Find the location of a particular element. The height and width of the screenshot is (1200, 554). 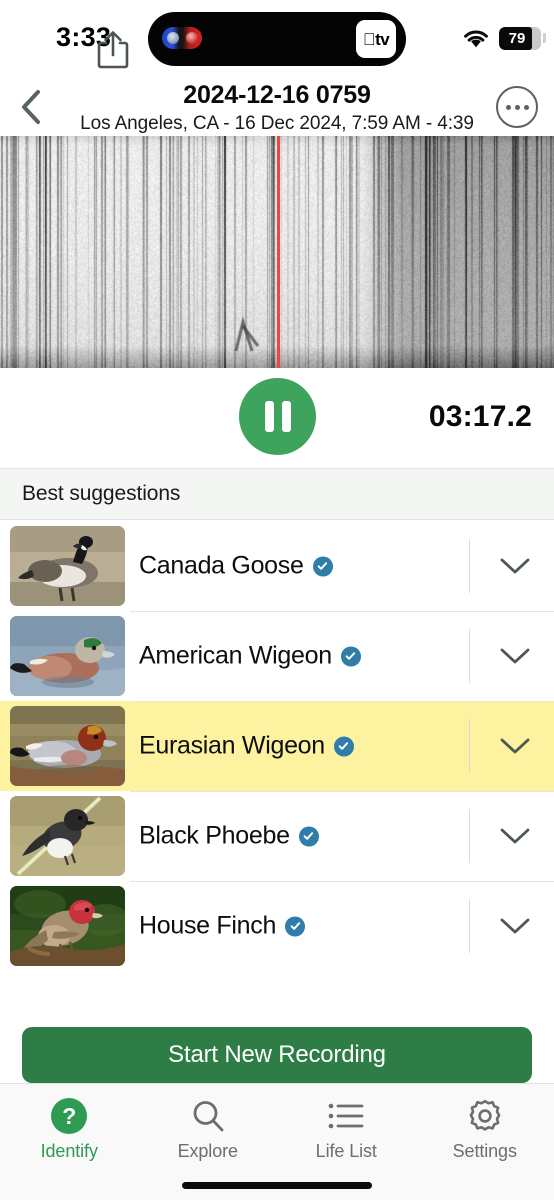

suggestions-header: Best suggestions is located at coordinates (277, 494).